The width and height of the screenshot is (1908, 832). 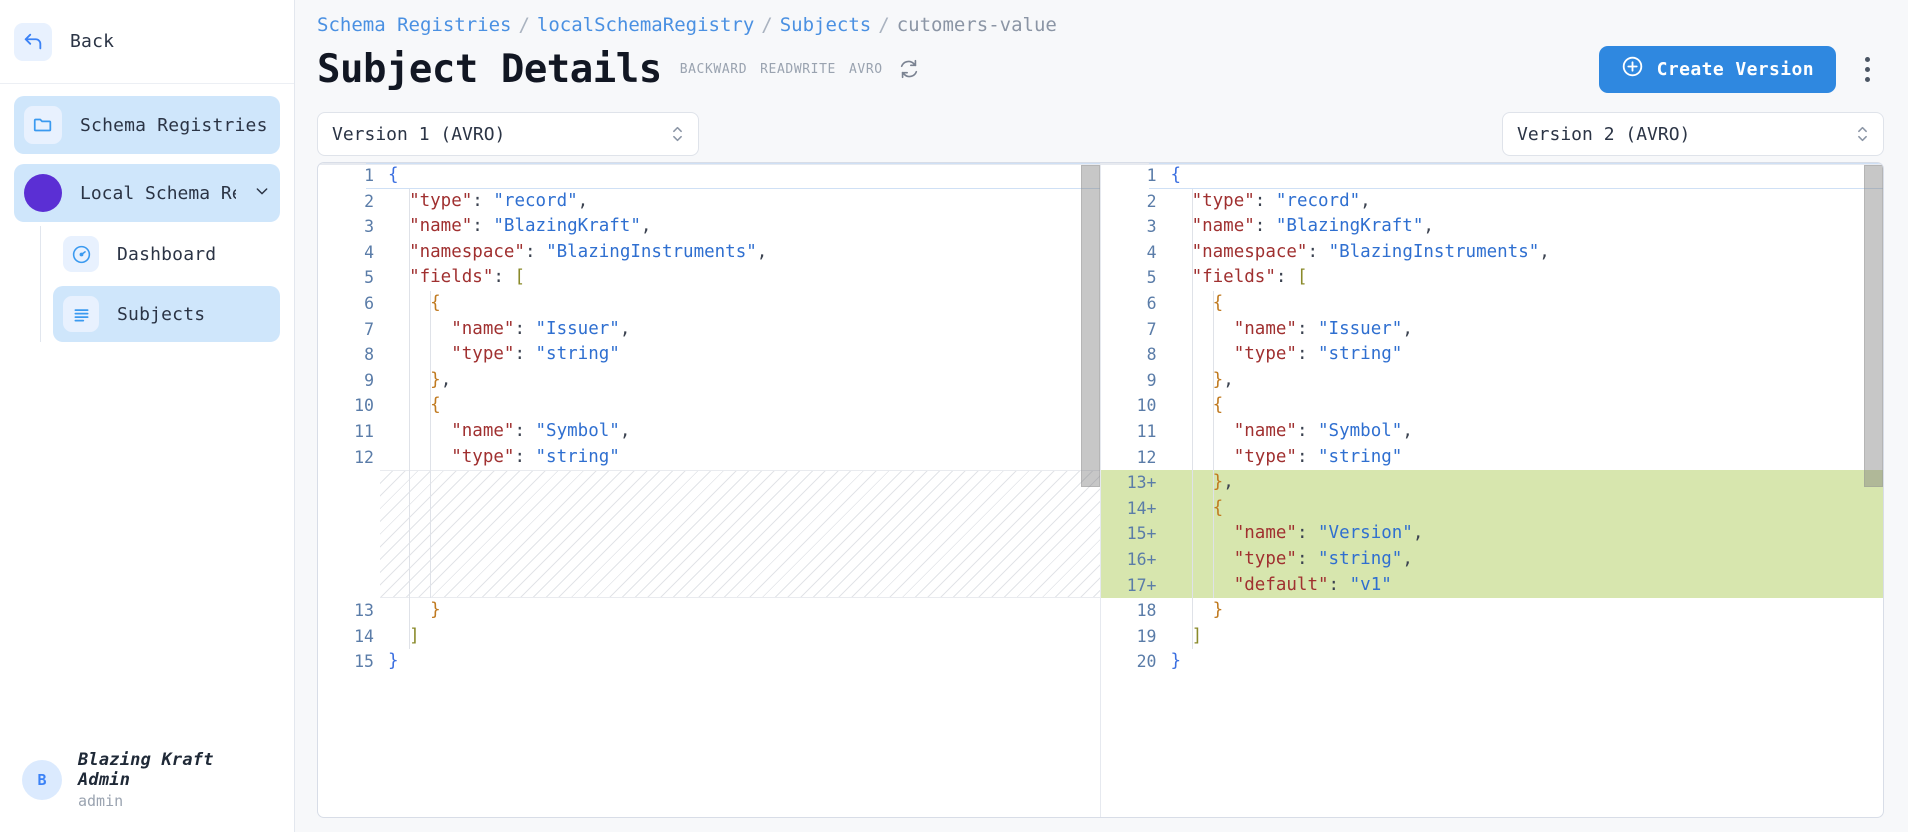 What do you see at coordinates (645, 25) in the screenshot?
I see `breadcrumb-item-registry: localSchemaRegistry` at bounding box center [645, 25].